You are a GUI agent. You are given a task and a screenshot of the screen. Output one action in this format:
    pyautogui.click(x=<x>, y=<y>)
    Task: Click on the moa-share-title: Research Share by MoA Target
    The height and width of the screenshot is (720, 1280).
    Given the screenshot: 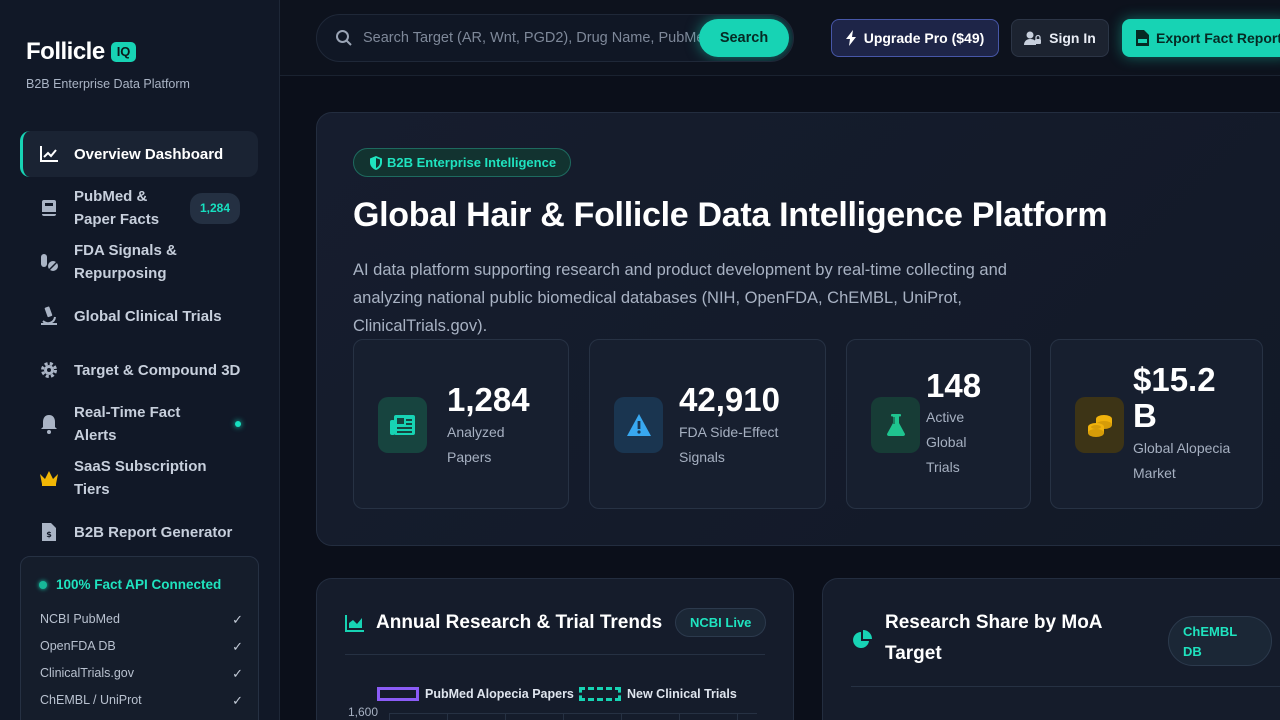 What is the action you would take?
    pyautogui.click(x=994, y=638)
    